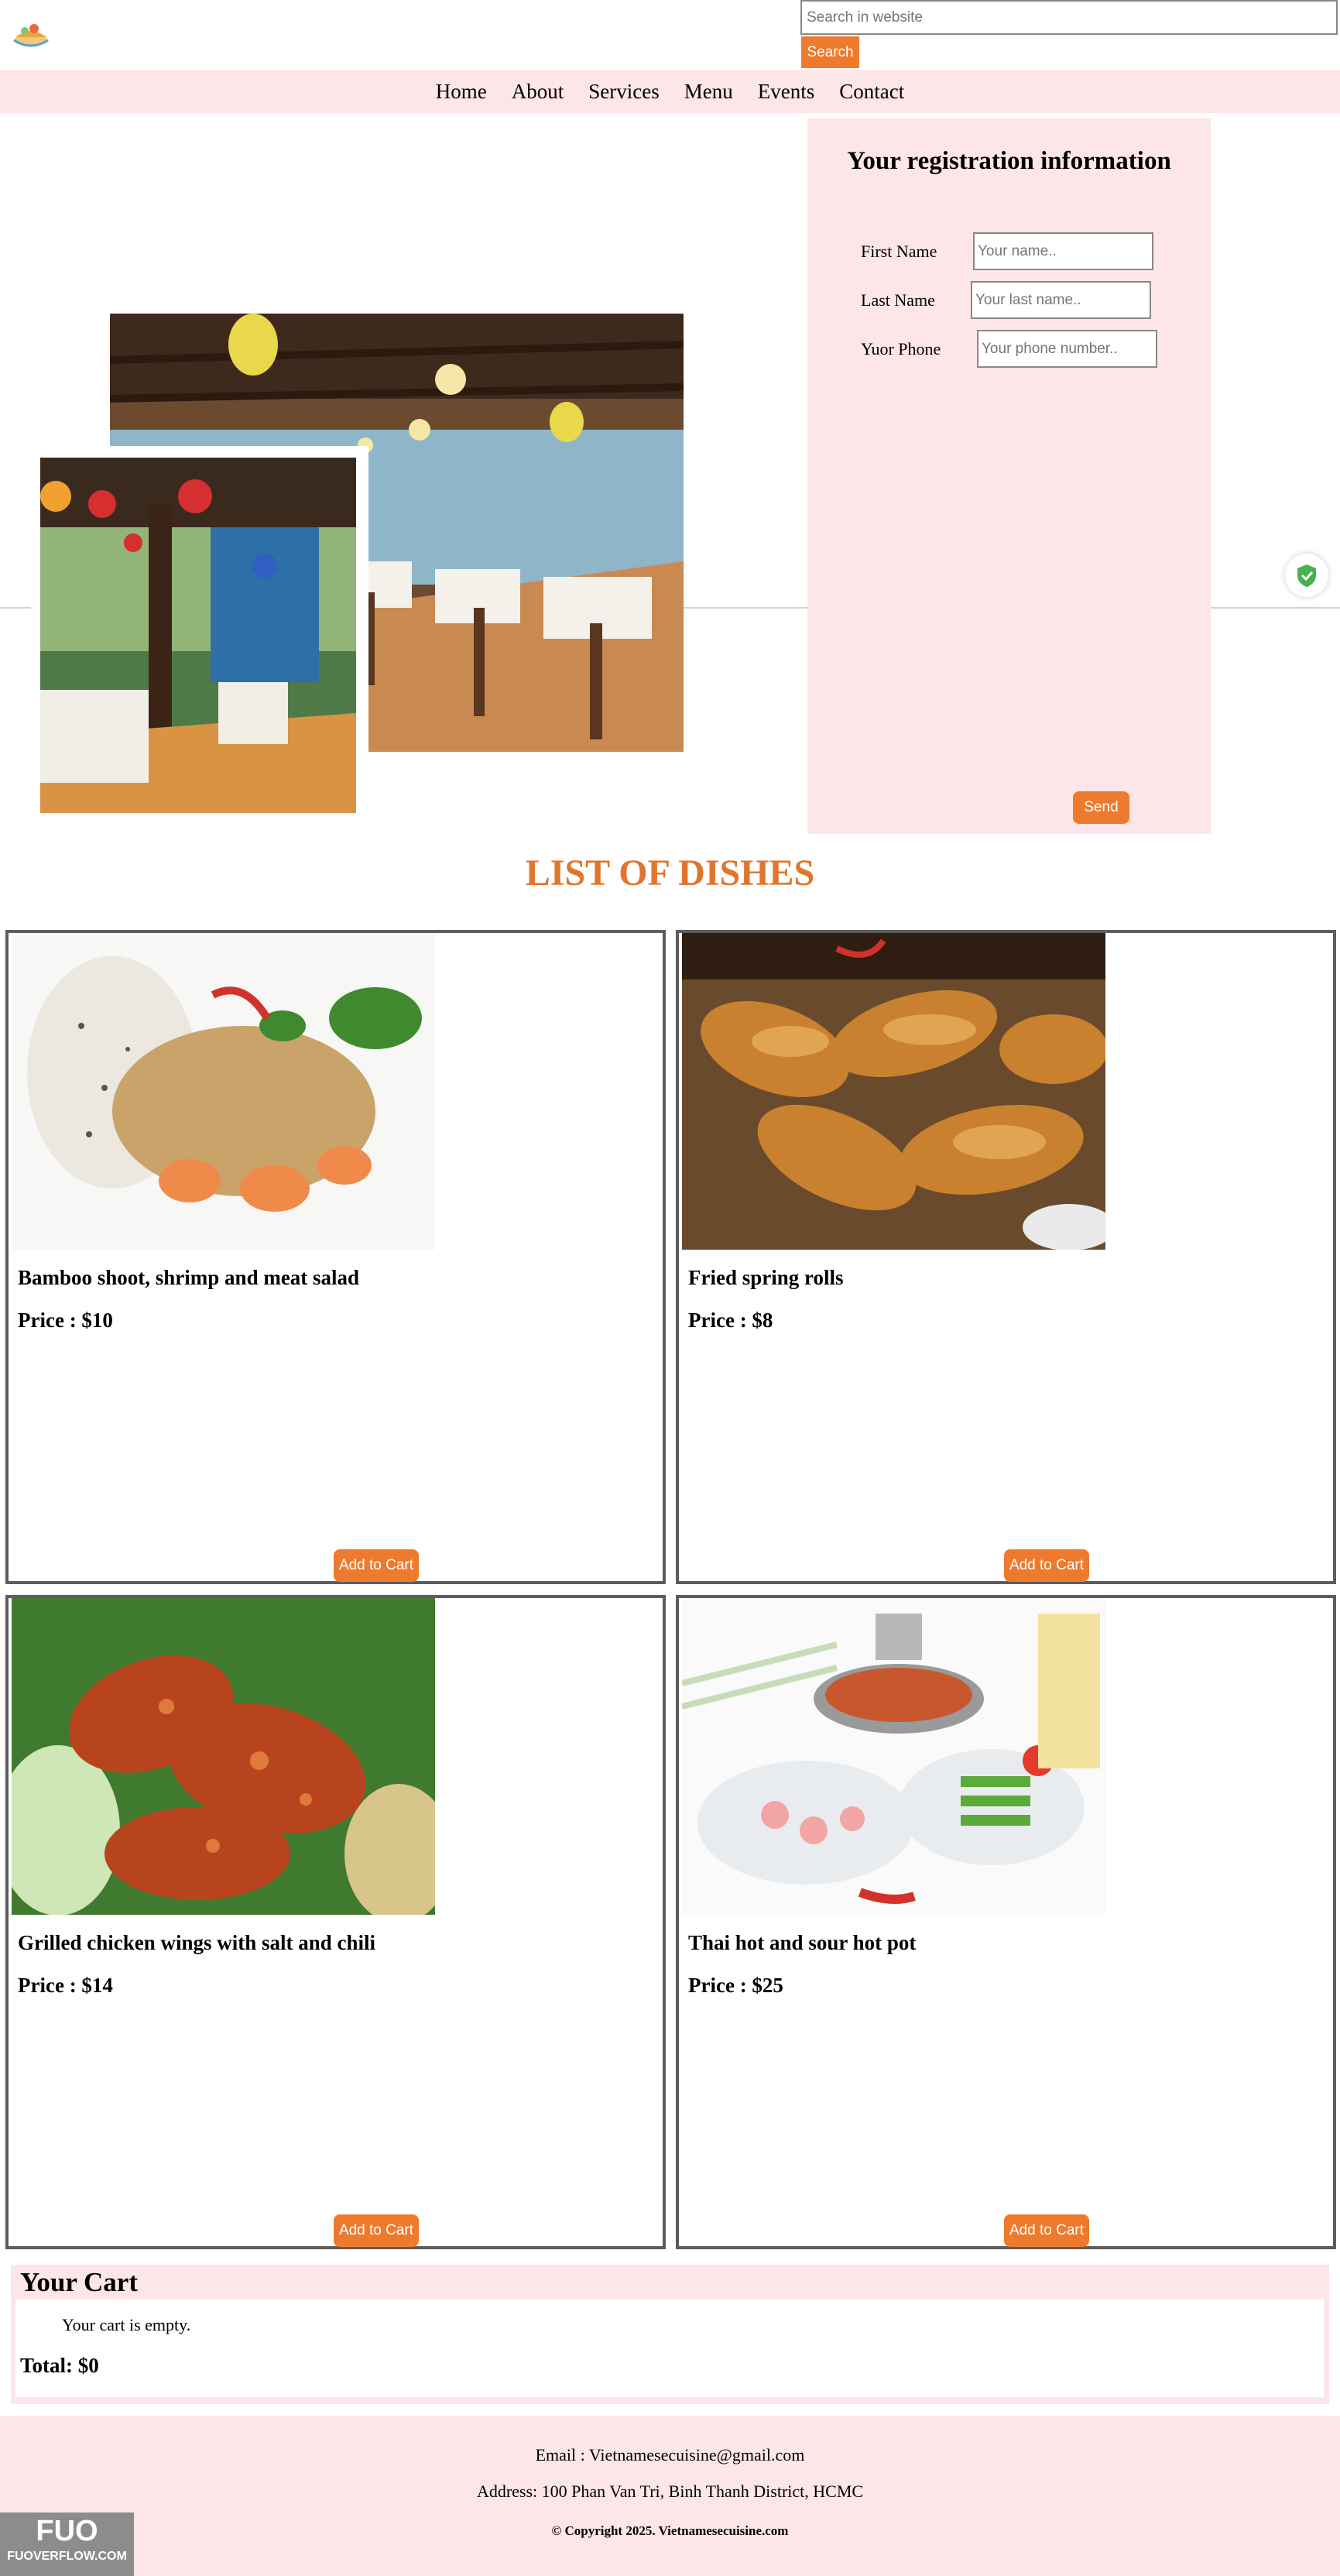 Image resolution: width=1340 pixels, height=2576 pixels. What do you see at coordinates (893, 1091) in the screenshot?
I see `dish-image-spring-rolls` at bounding box center [893, 1091].